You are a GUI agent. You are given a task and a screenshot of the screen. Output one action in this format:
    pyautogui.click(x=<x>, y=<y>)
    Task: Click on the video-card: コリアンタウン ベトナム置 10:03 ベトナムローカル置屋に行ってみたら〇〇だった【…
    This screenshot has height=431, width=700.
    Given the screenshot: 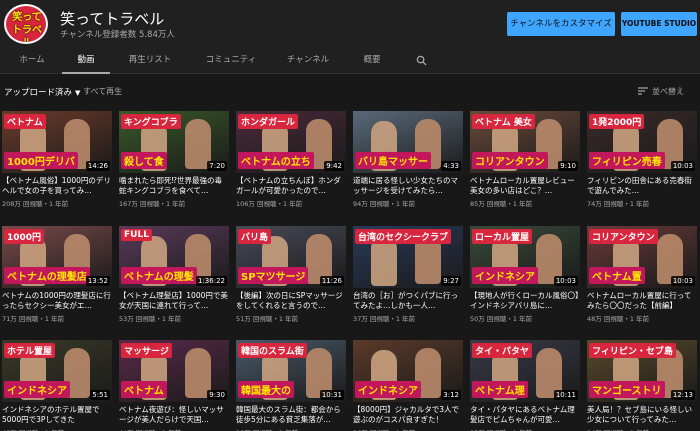 What is the action you would take?
    pyautogui.click(x=642, y=280)
    